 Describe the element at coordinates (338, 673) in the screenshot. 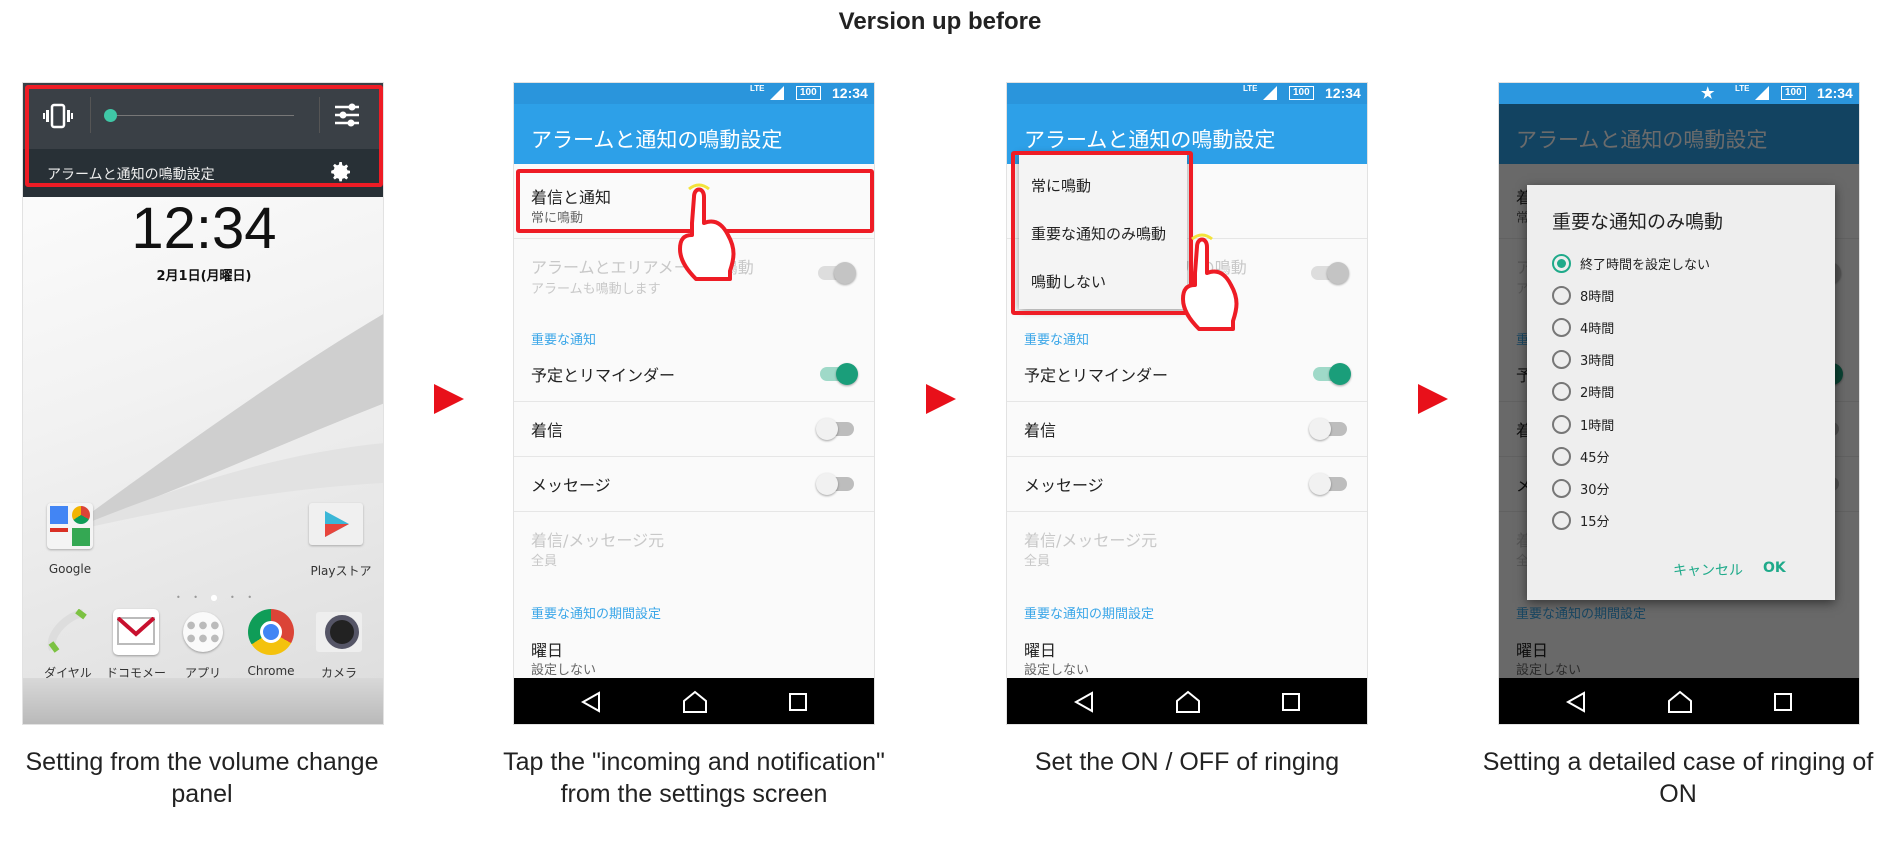

I see `app-label: カメラ` at that location.